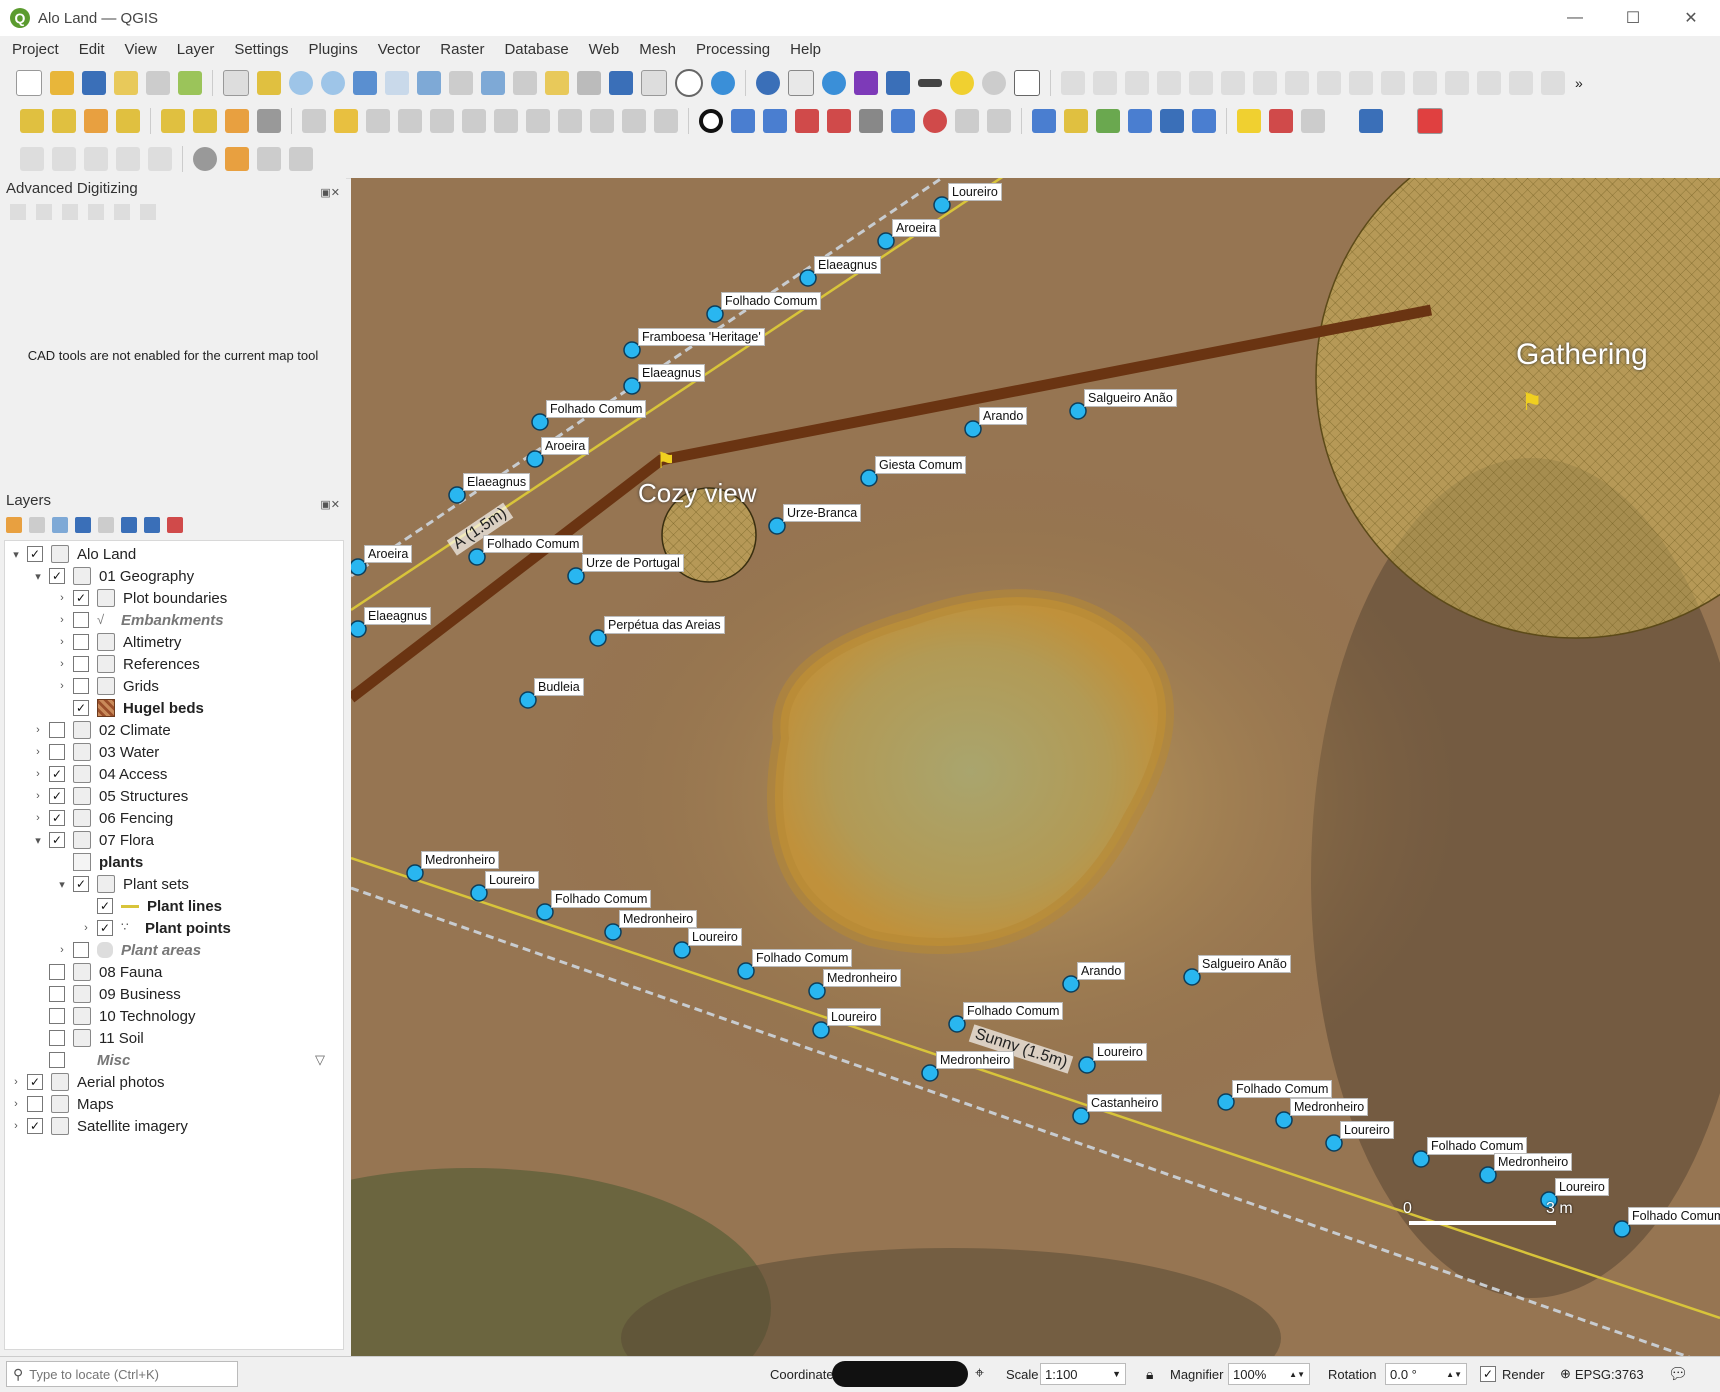  What do you see at coordinates (37, 525) in the screenshot?
I see `add-group-icon` at bounding box center [37, 525].